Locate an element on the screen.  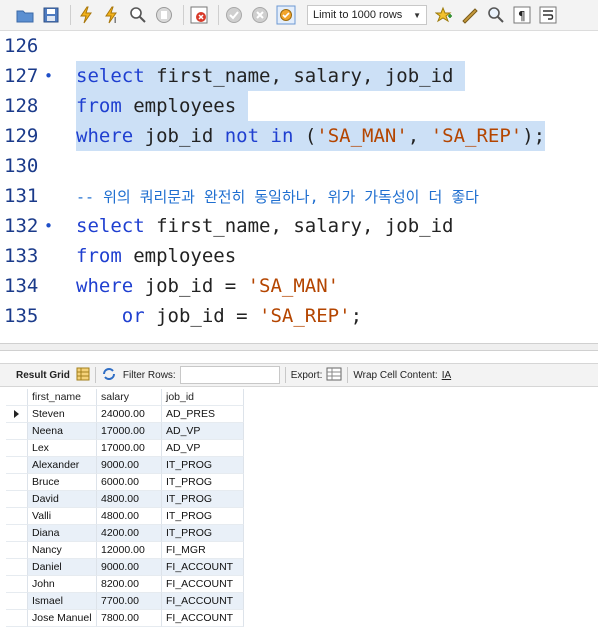
table-cell: John is located at coordinates (62, 584).